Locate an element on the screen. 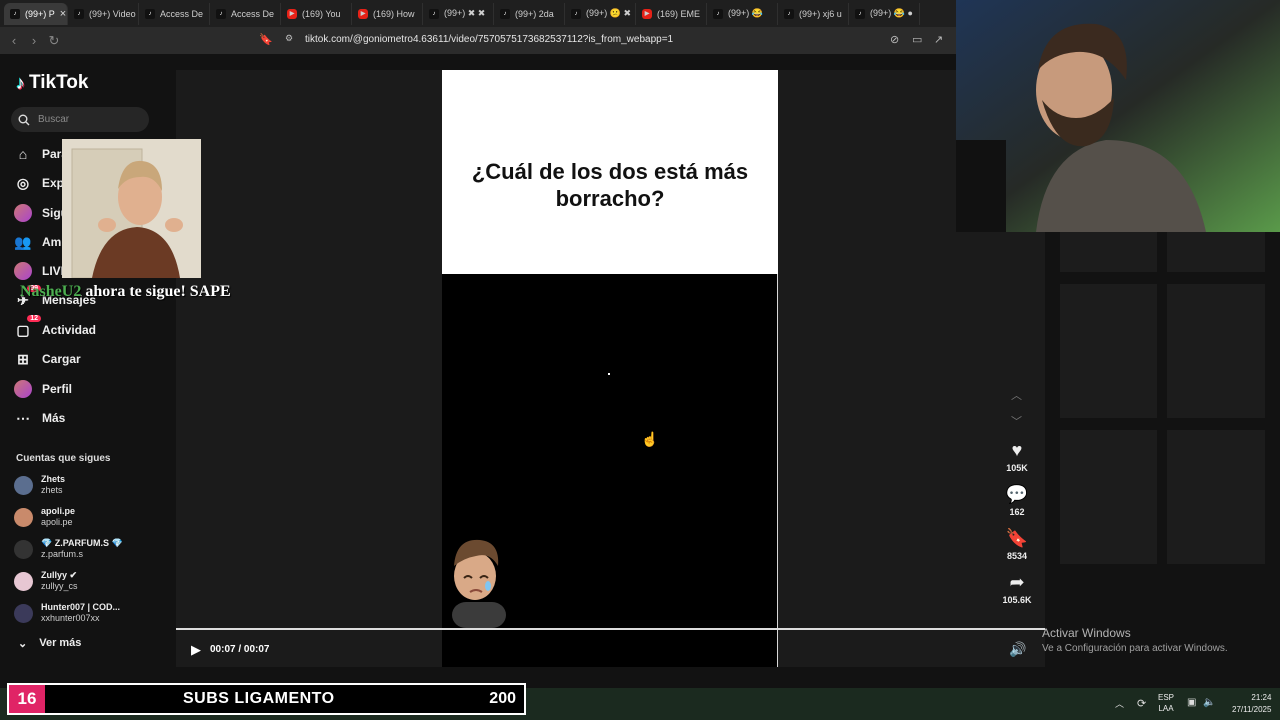 The image size is (1280, 720). cast-icon: ▭ is located at coordinates (917, 39).